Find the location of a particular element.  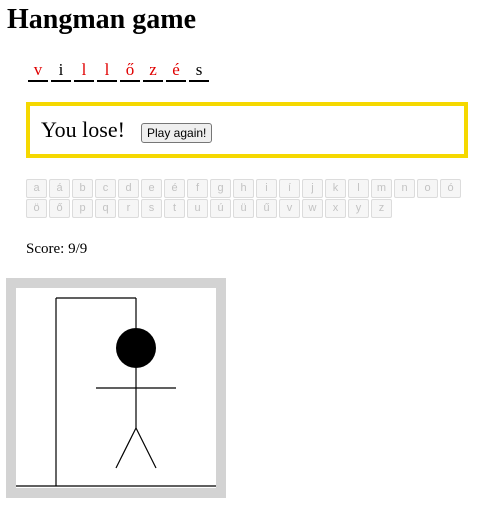

letter-key-button: í is located at coordinates (289, 188).